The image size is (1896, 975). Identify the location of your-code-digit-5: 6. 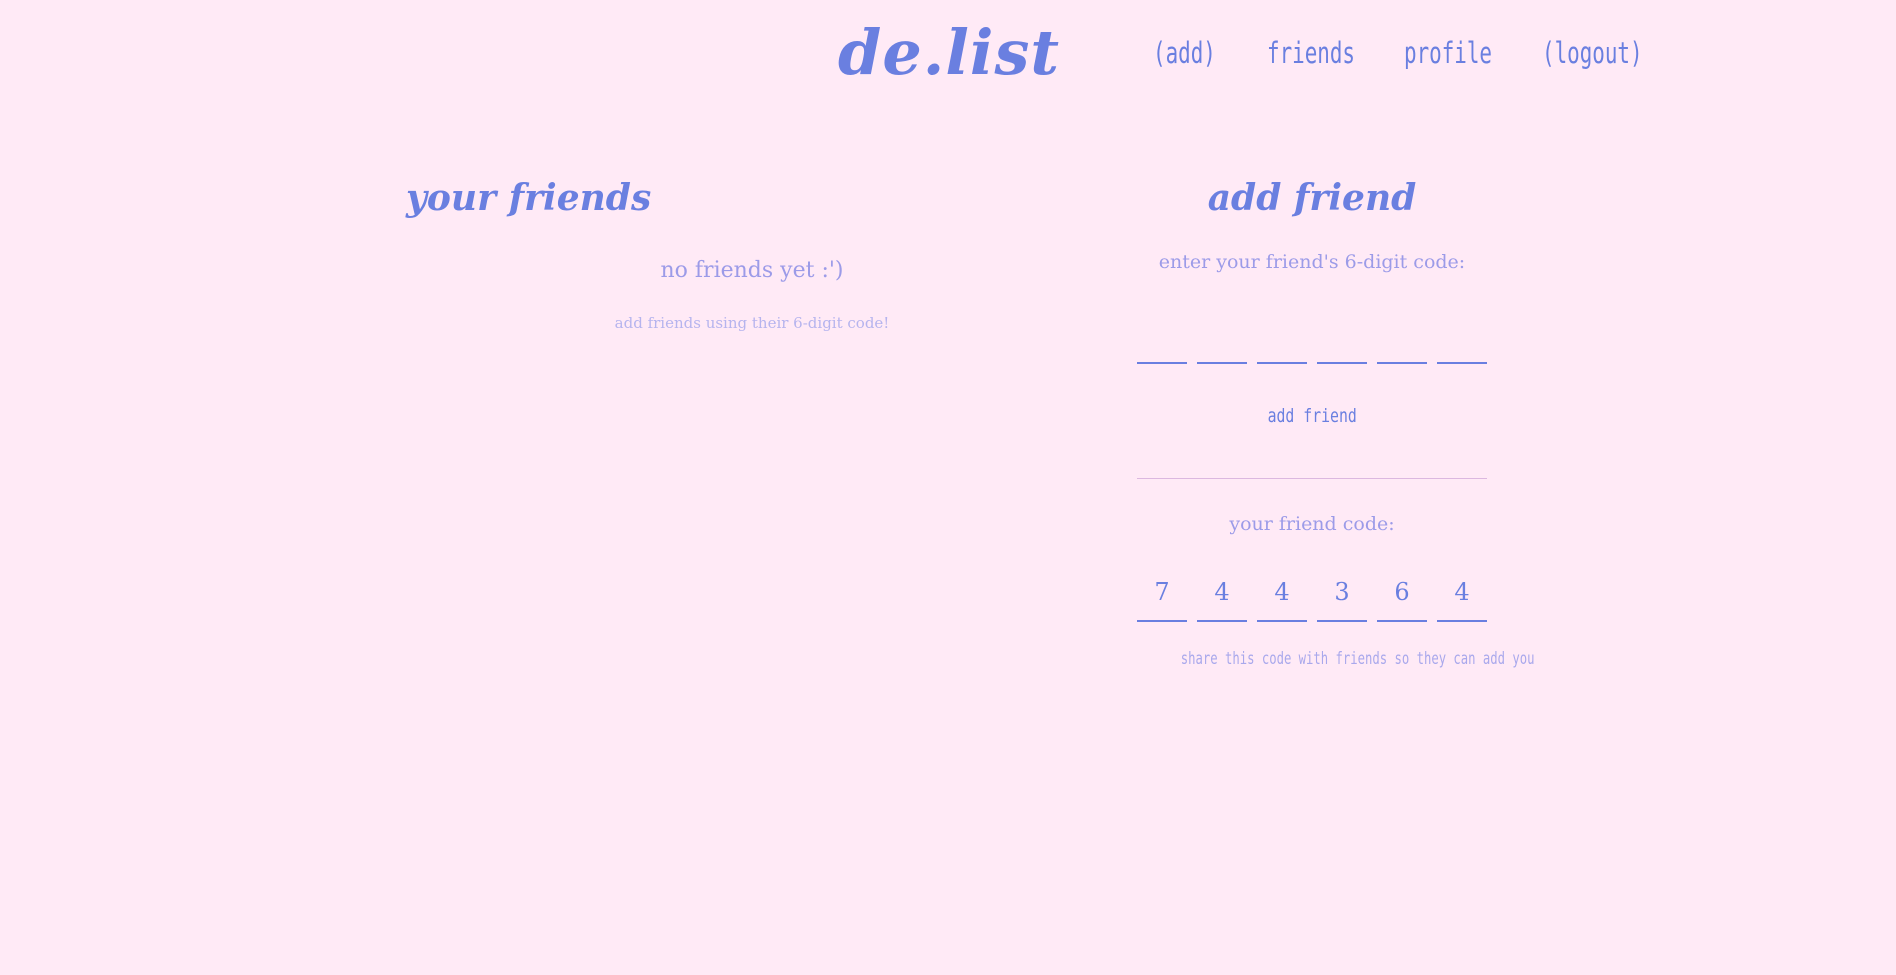
(1402, 597).